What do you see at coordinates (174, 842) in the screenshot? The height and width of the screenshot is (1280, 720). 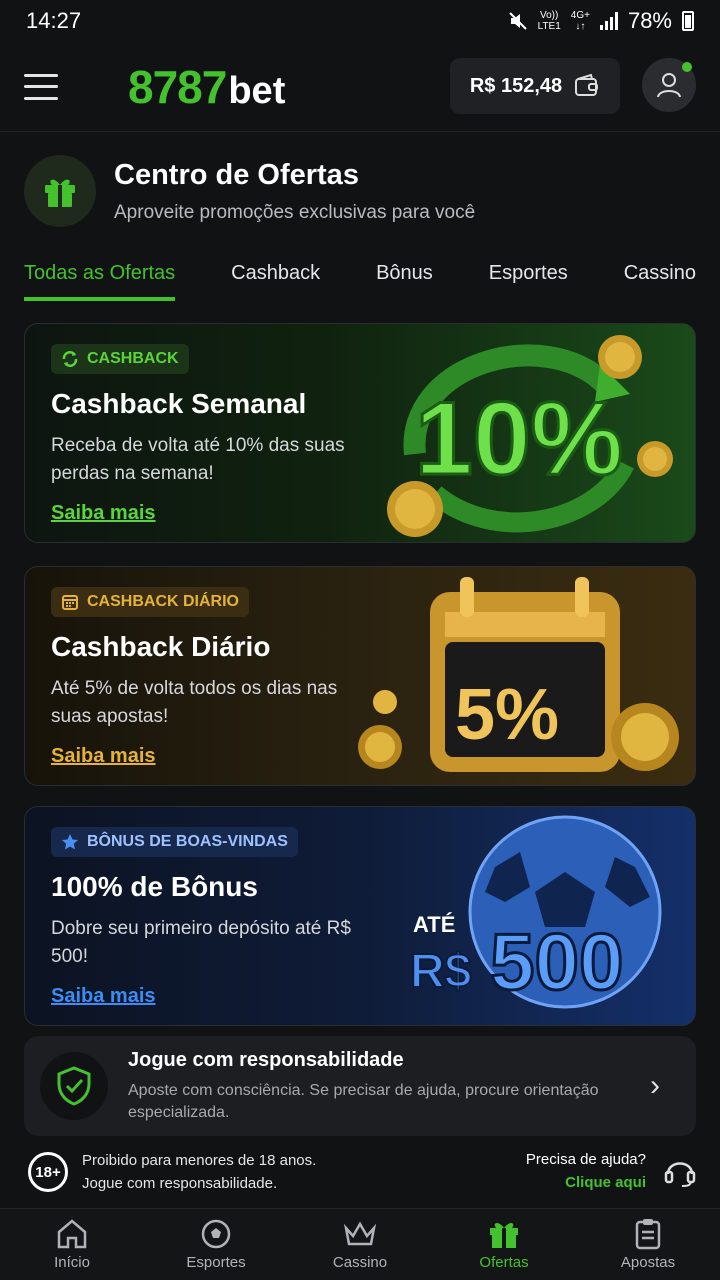 I see `welcome-bonus-badge: BÔNUS DE BOAS-VINDAS` at bounding box center [174, 842].